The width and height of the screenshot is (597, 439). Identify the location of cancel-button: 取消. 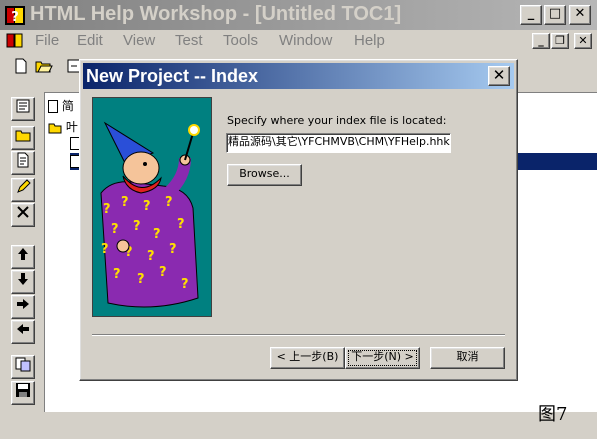
(467, 358).